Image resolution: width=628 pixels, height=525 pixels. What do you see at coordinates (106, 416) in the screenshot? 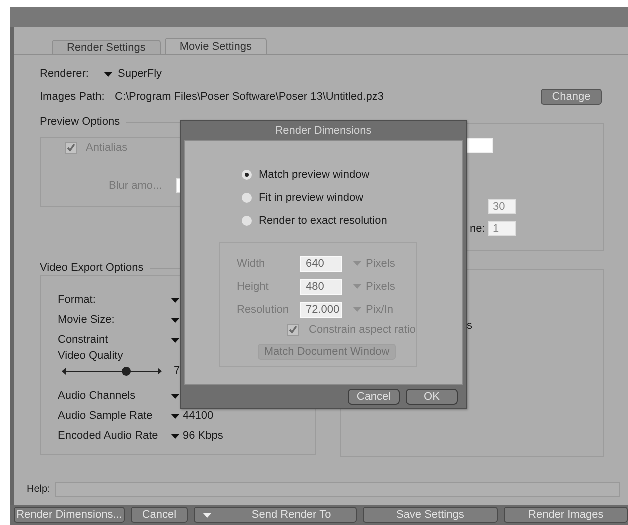
I see `field-label: Audio Sample Rate` at bounding box center [106, 416].